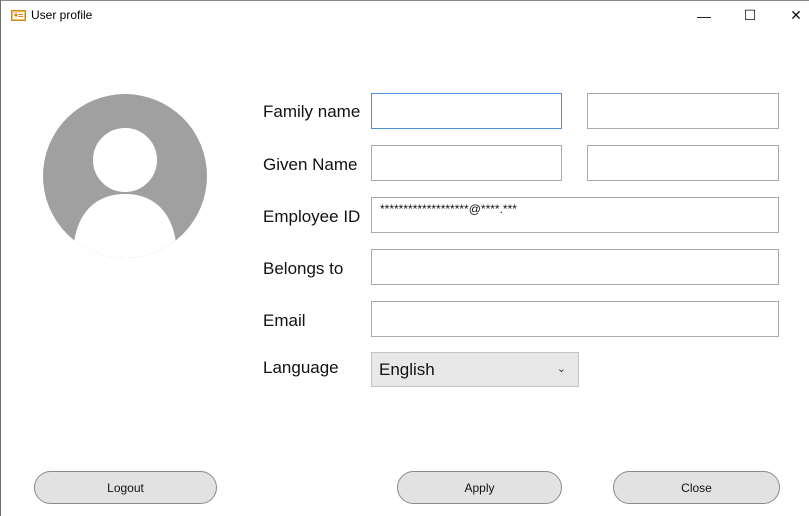 The height and width of the screenshot is (516, 809). Describe the element at coordinates (575, 267) in the screenshot. I see `belongs-to-input` at that location.